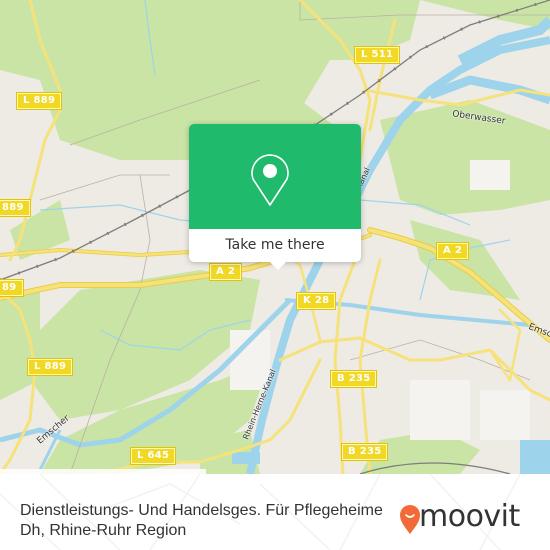 Image resolution: width=550 pixels, height=550 pixels. Describe the element at coordinates (377, 55) in the screenshot. I see `road-label-l511: L 511` at that location.